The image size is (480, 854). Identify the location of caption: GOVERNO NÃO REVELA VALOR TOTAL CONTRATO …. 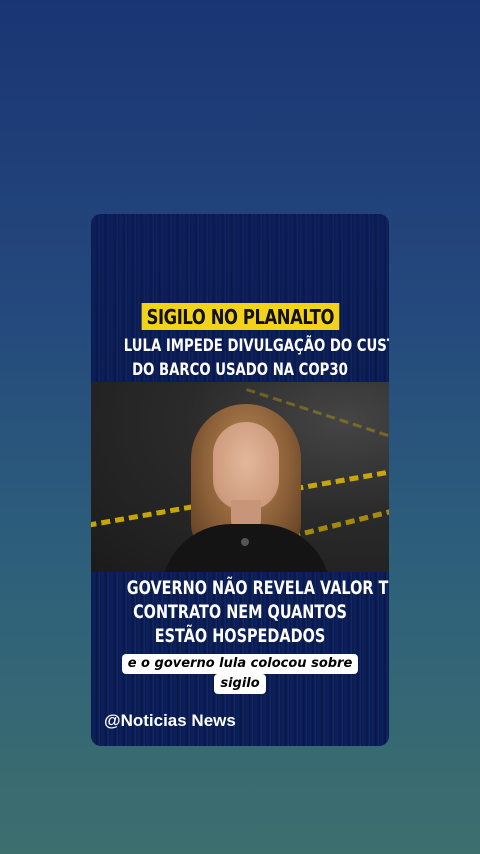
(257, 612).